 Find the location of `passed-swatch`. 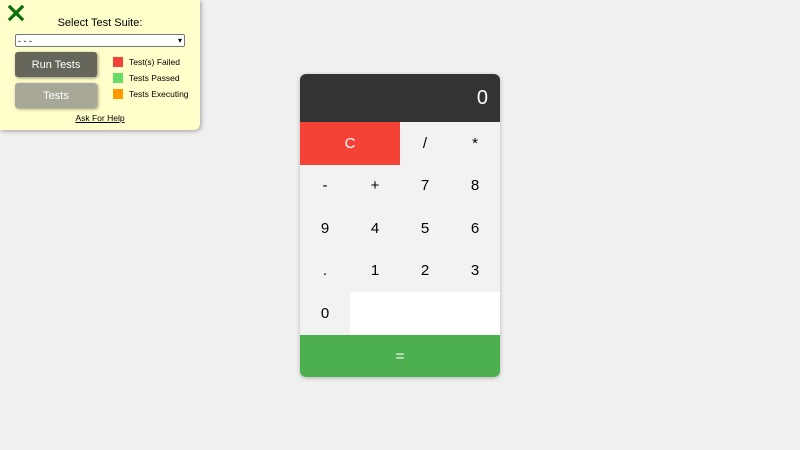

passed-swatch is located at coordinates (118, 78).